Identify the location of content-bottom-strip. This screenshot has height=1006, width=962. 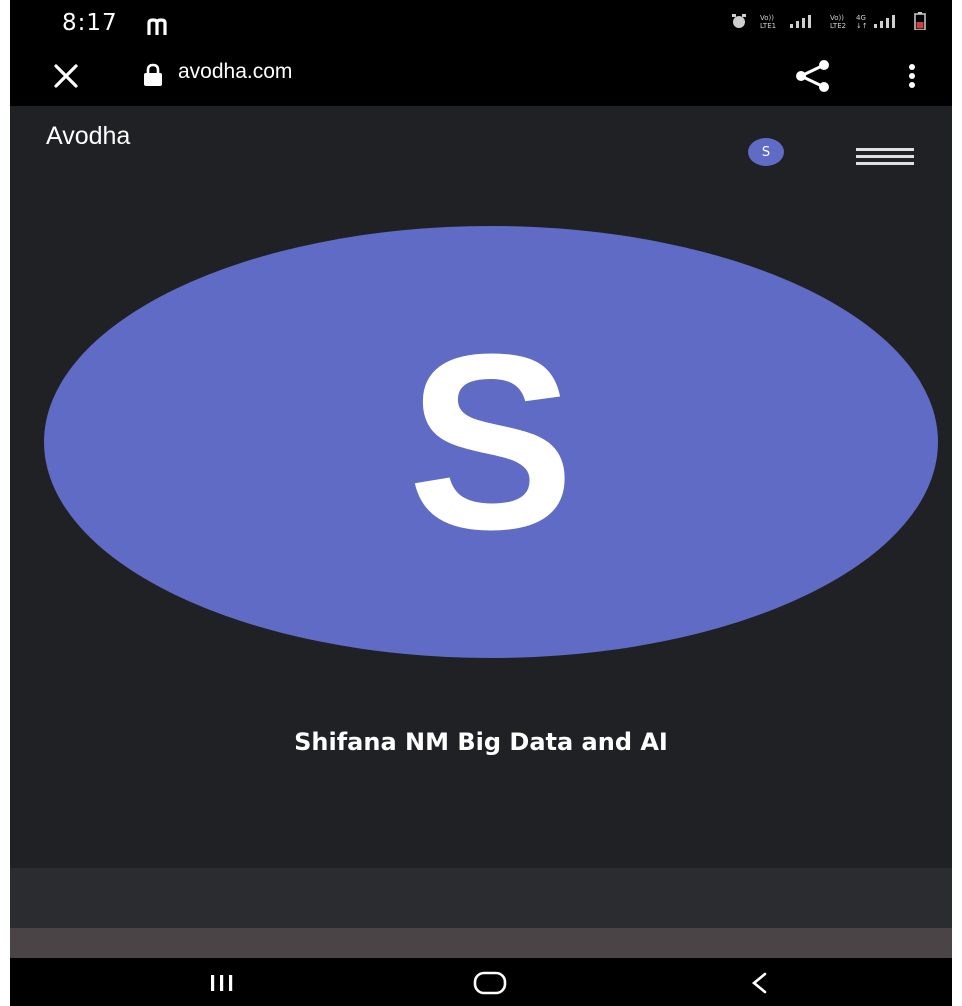
(481, 943).